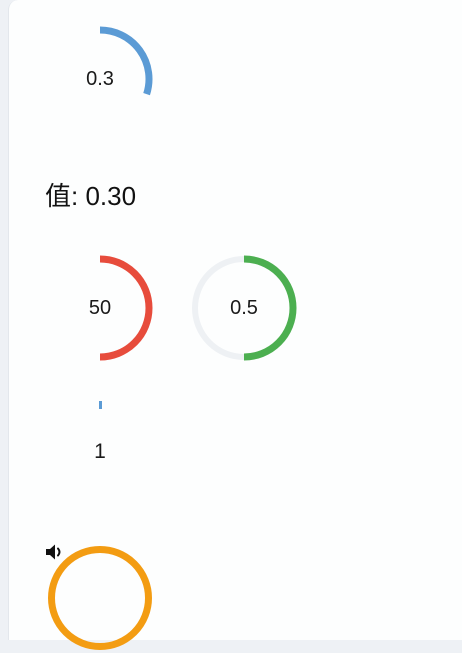 This screenshot has width=462, height=653. What do you see at coordinates (100, 451) in the screenshot?
I see `knob-4-value: 1` at bounding box center [100, 451].